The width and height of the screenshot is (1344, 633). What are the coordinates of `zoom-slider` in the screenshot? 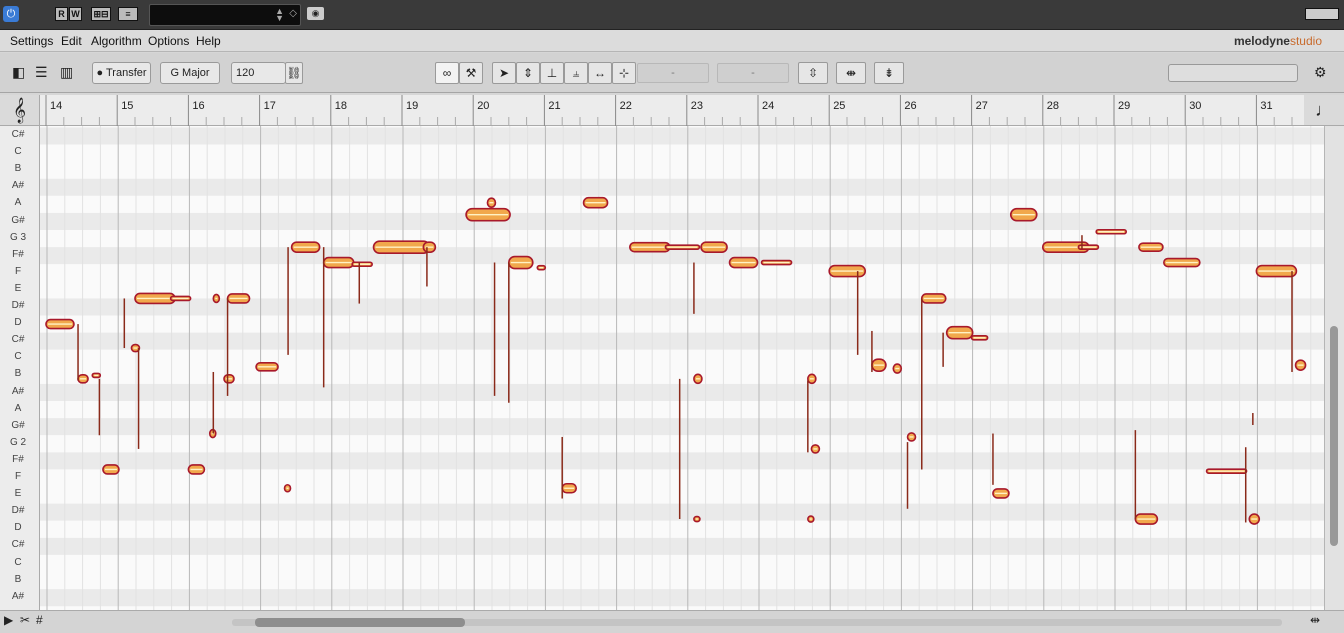 It's located at (1233, 73).